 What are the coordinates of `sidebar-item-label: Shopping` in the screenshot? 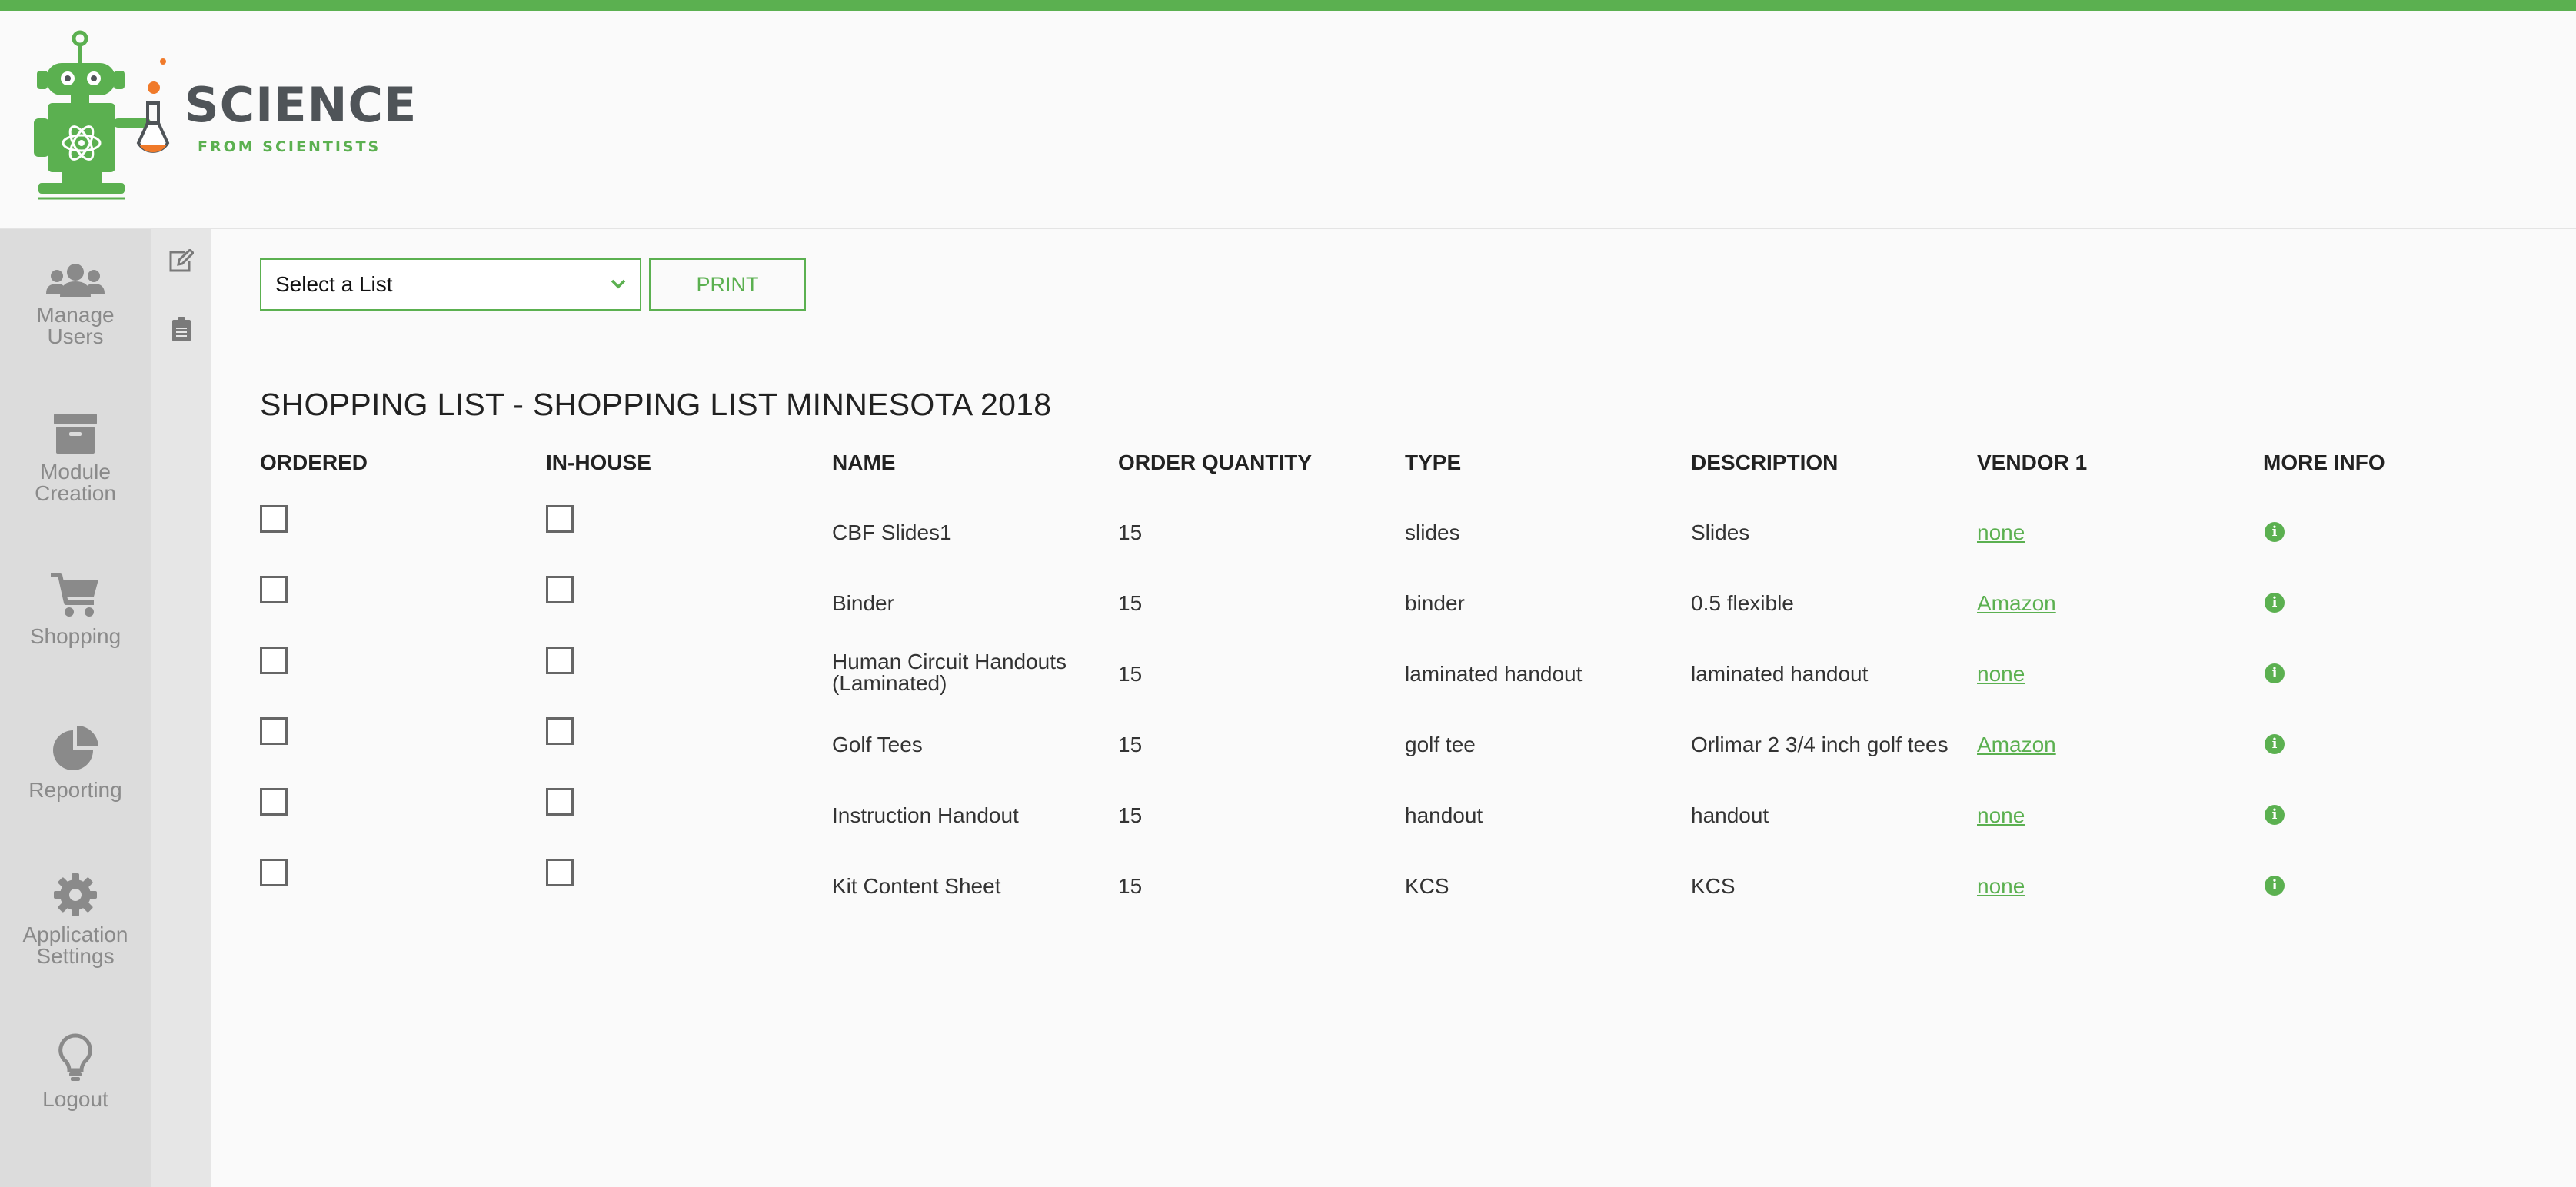 It's located at (75, 636).